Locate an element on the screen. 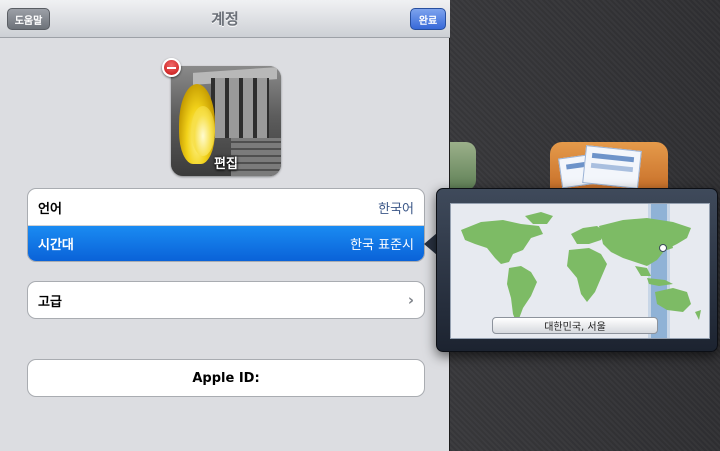  profile-photo: 편집 is located at coordinates (226, 121).